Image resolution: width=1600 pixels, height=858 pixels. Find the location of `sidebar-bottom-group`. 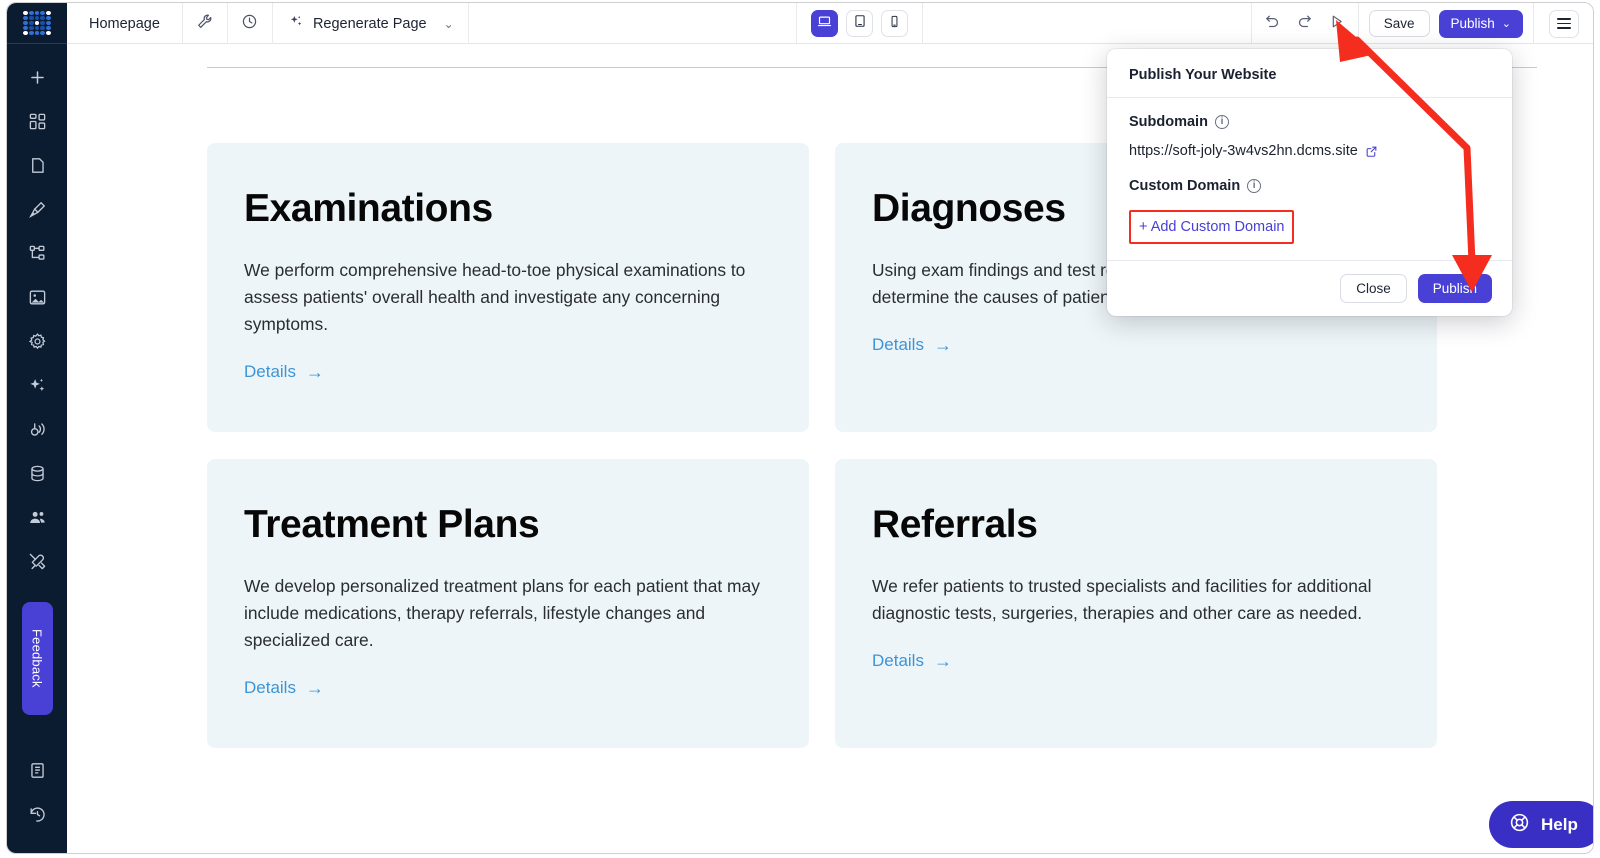

sidebar-bottom-group is located at coordinates (37, 802).